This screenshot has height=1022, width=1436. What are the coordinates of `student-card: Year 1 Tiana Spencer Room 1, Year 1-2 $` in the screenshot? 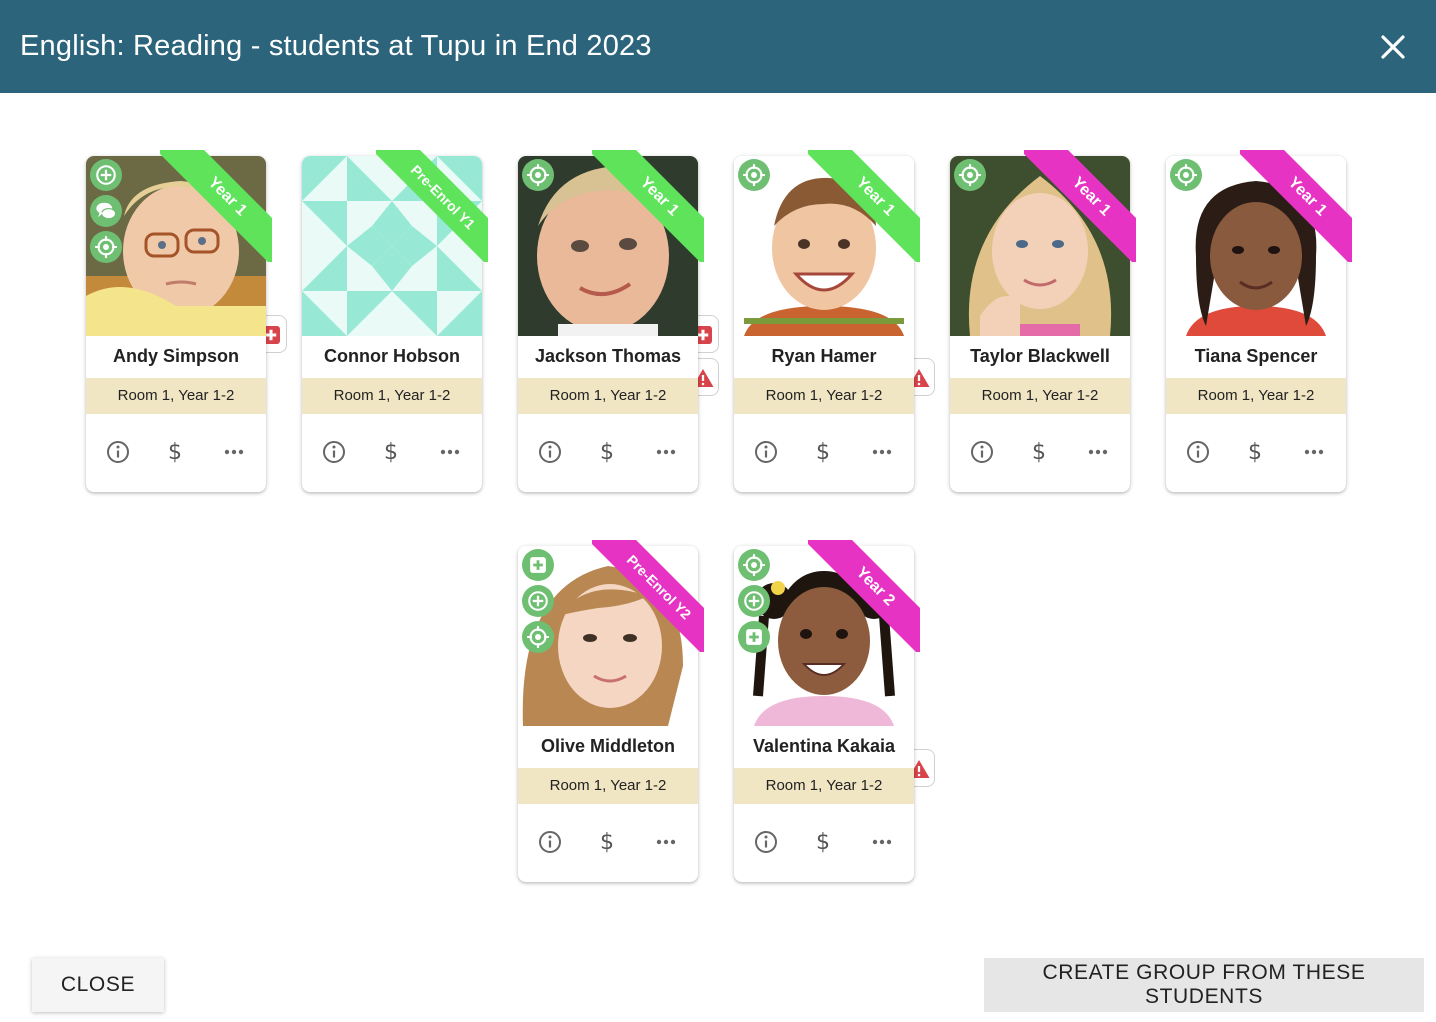 It's located at (1259, 321).